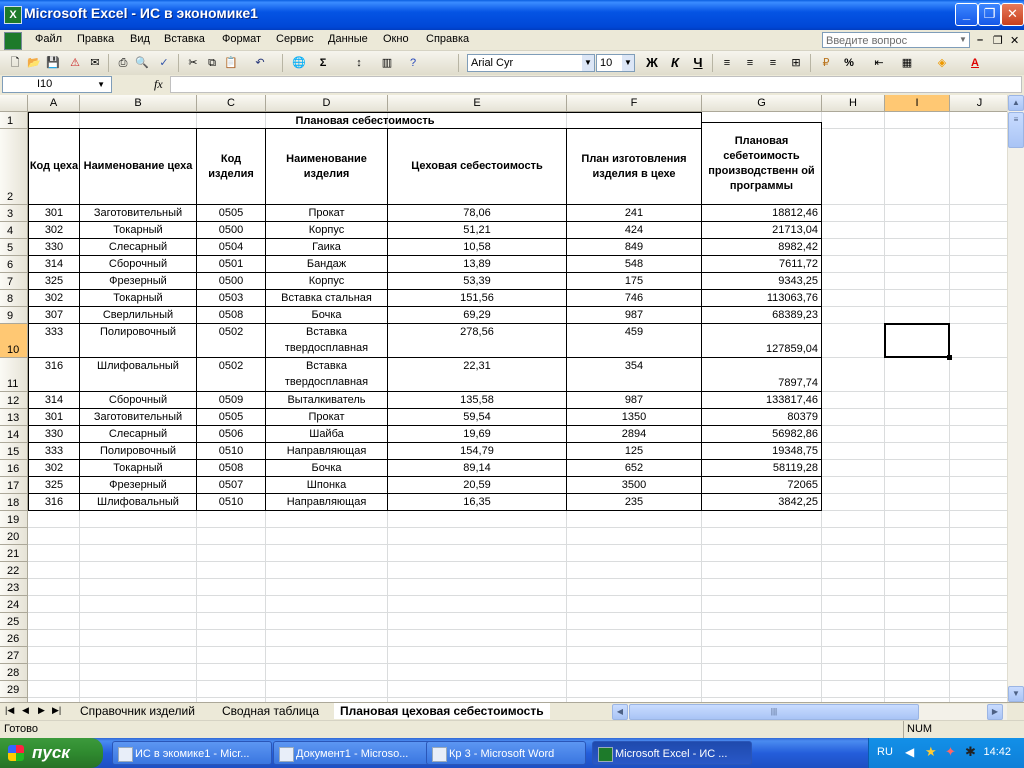 The image size is (1024, 768). I want to click on column-header: H, so click(853, 103).